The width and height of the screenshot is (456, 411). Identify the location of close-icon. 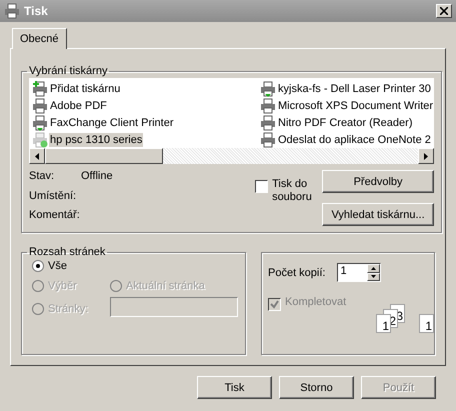
(444, 11).